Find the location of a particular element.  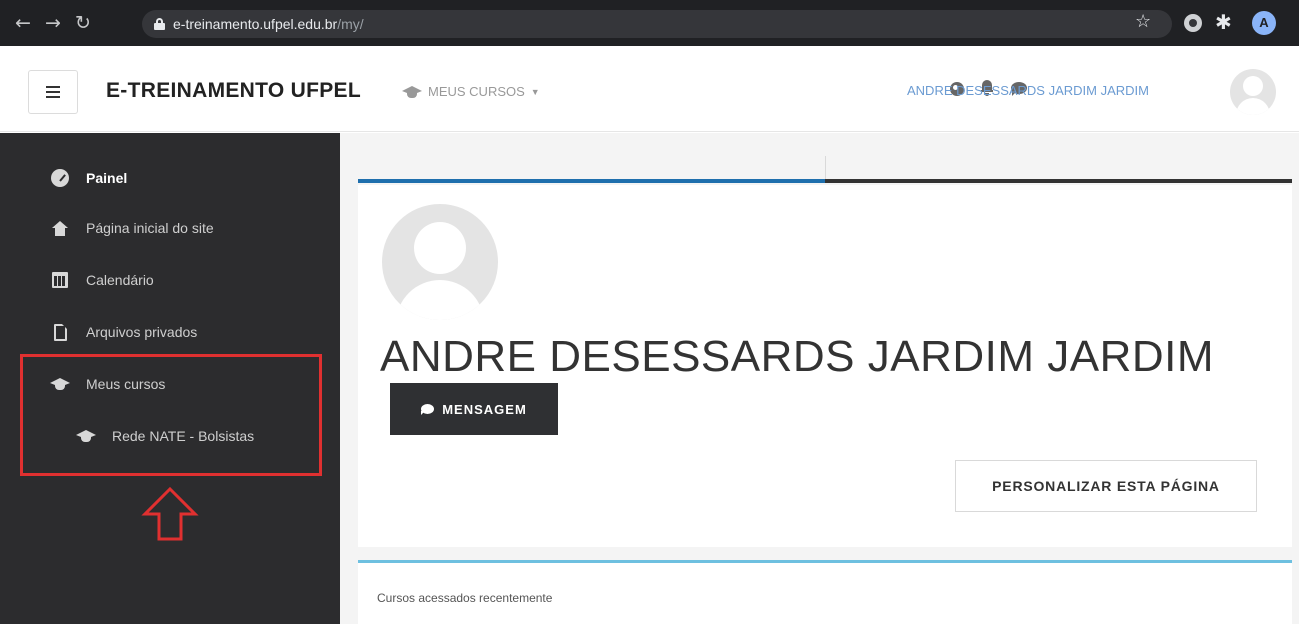

customize-page-button: PERSONALIZAR ESTA PÁGINA is located at coordinates (1106, 486).